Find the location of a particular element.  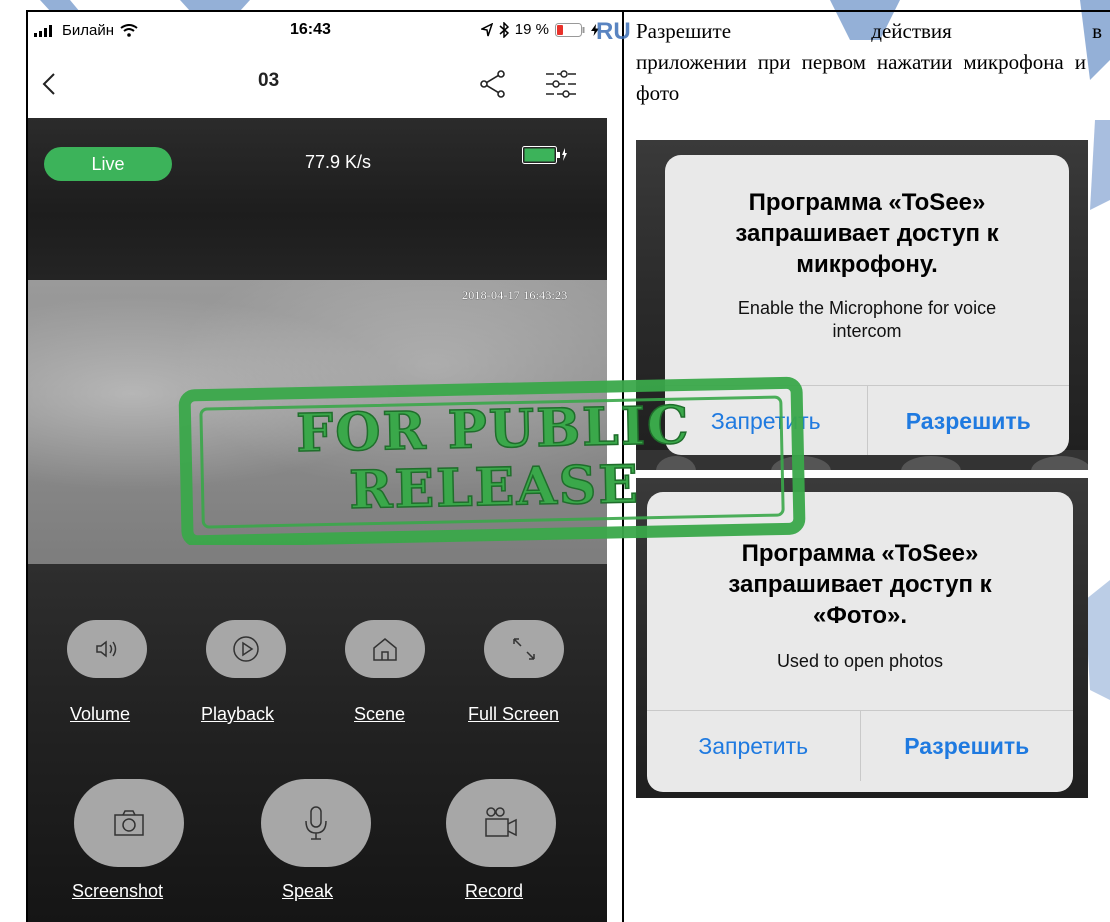

wifi-icon is located at coordinates (129, 30).